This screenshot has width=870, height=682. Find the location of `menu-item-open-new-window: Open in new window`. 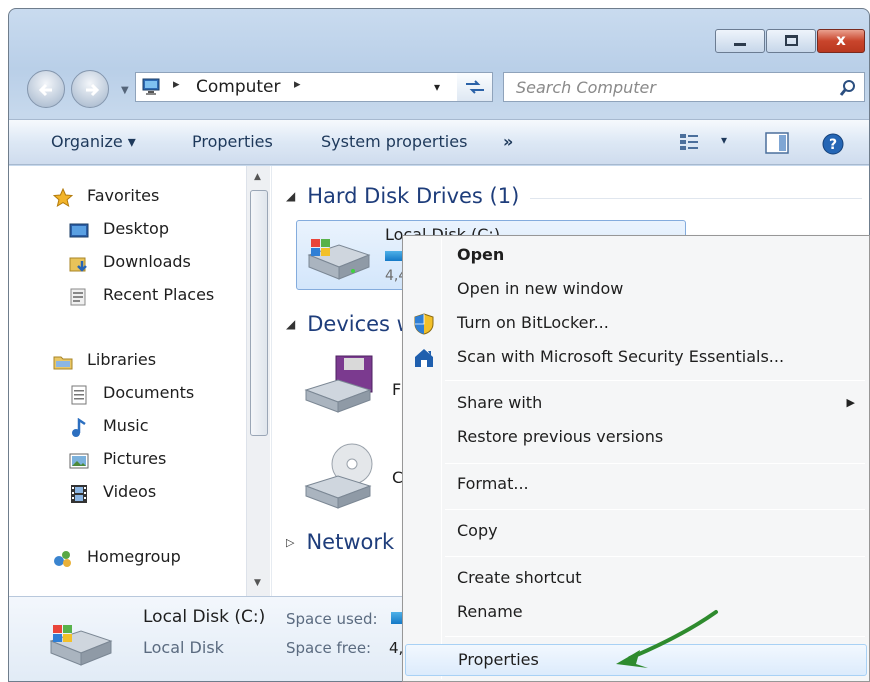

menu-item-open-new-window: Open in new window is located at coordinates (636, 290).